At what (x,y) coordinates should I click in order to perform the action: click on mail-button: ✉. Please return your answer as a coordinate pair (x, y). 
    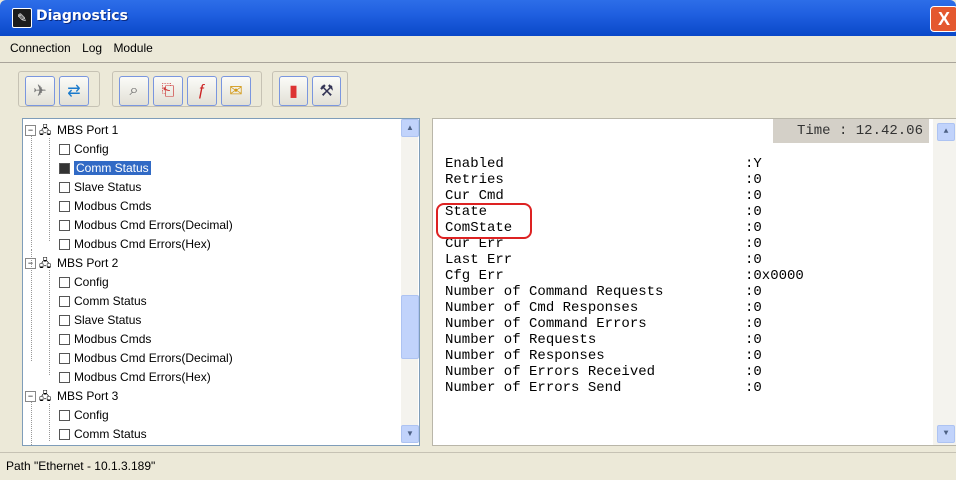
    Looking at the image, I should click on (236, 91).